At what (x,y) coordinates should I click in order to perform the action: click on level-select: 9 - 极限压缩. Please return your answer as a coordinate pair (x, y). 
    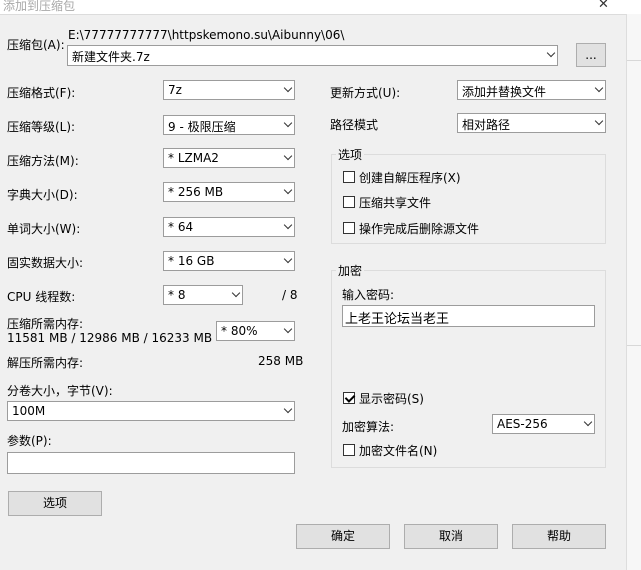
    Looking at the image, I should click on (229, 125).